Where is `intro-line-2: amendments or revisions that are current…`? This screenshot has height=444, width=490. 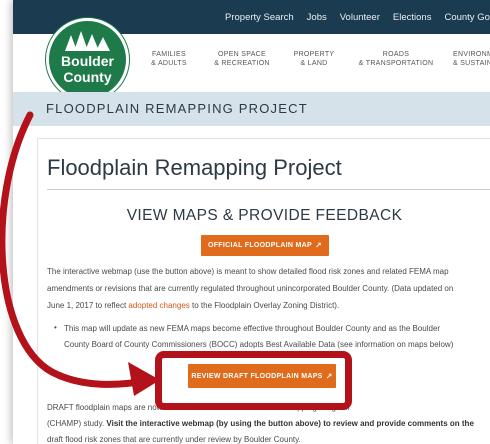
intro-line-2: amendments or revisions that are current… is located at coordinates (250, 288).